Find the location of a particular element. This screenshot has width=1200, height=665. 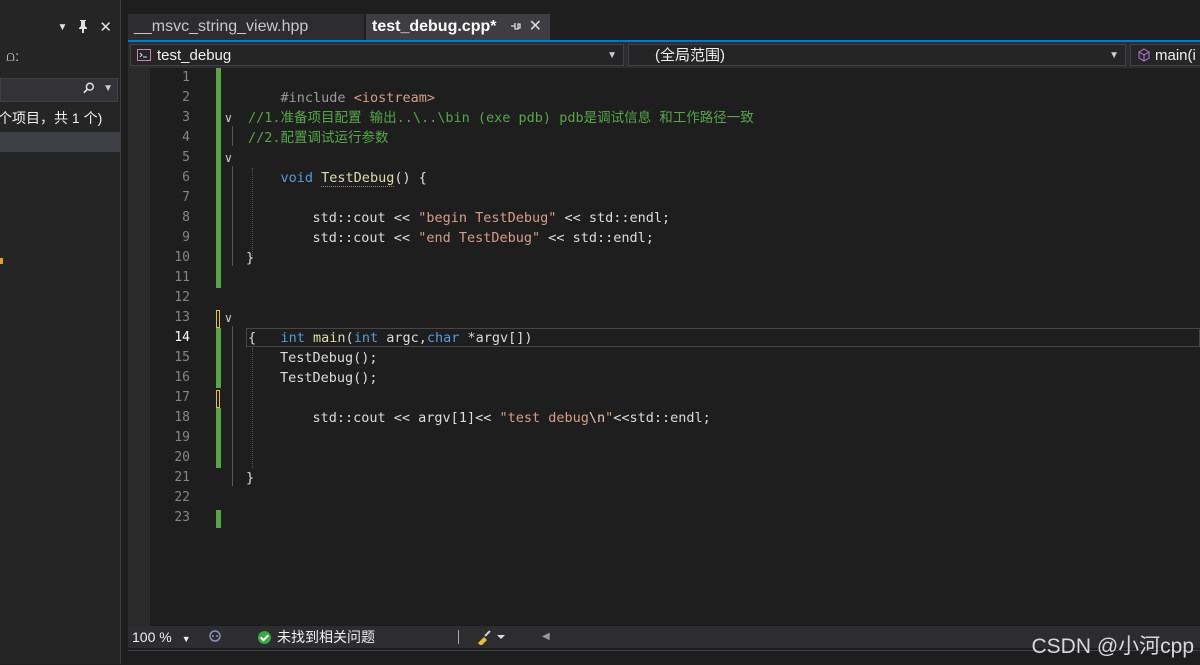

panel-title-controls: ▼ ✕ is located at coordinates (85, 27).